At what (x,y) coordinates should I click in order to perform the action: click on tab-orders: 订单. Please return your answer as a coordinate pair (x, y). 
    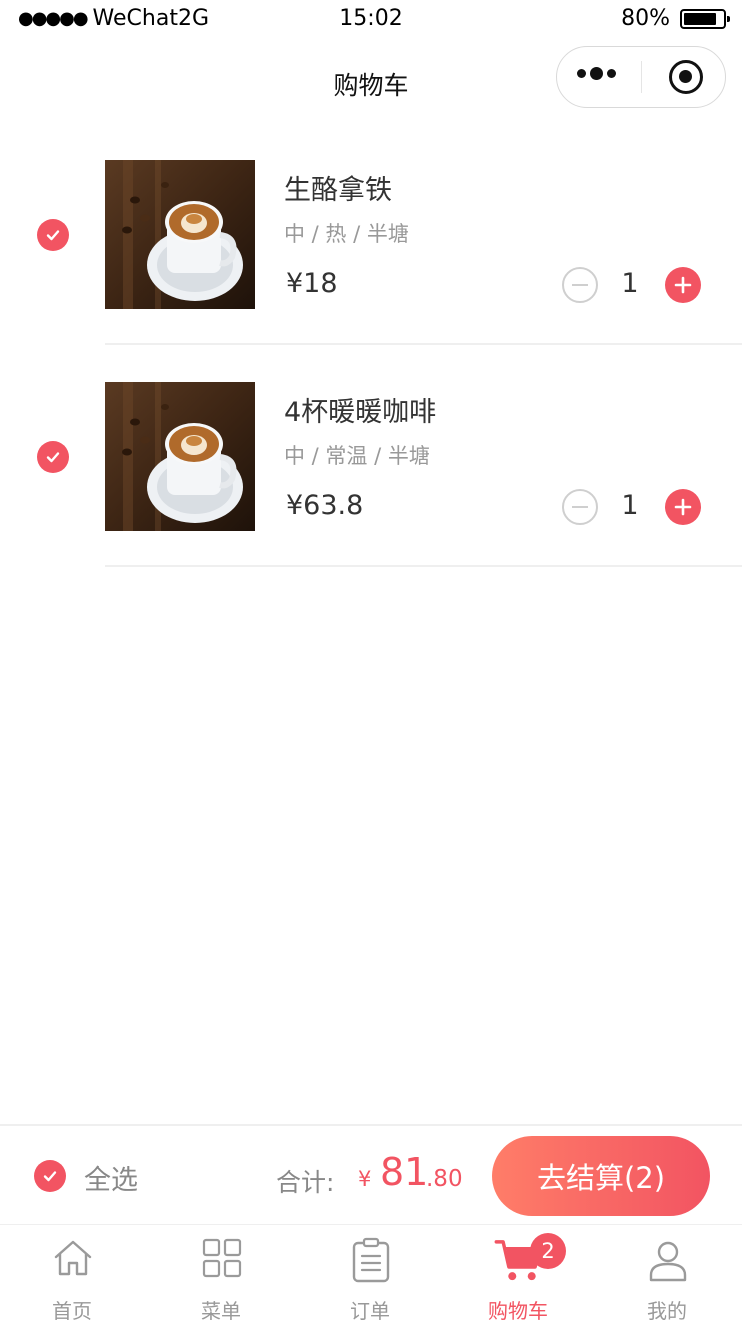
    Looking at the image, I should click on (370, 1274).